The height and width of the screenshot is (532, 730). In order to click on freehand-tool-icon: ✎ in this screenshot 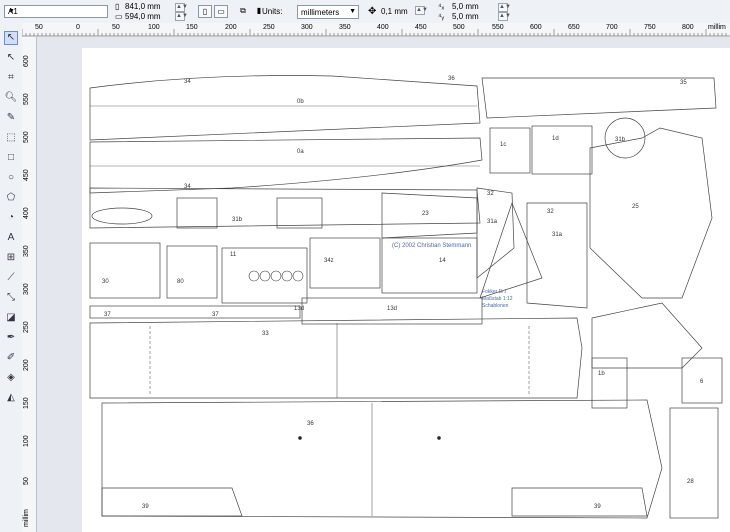, I will do `click(11, 118)`.